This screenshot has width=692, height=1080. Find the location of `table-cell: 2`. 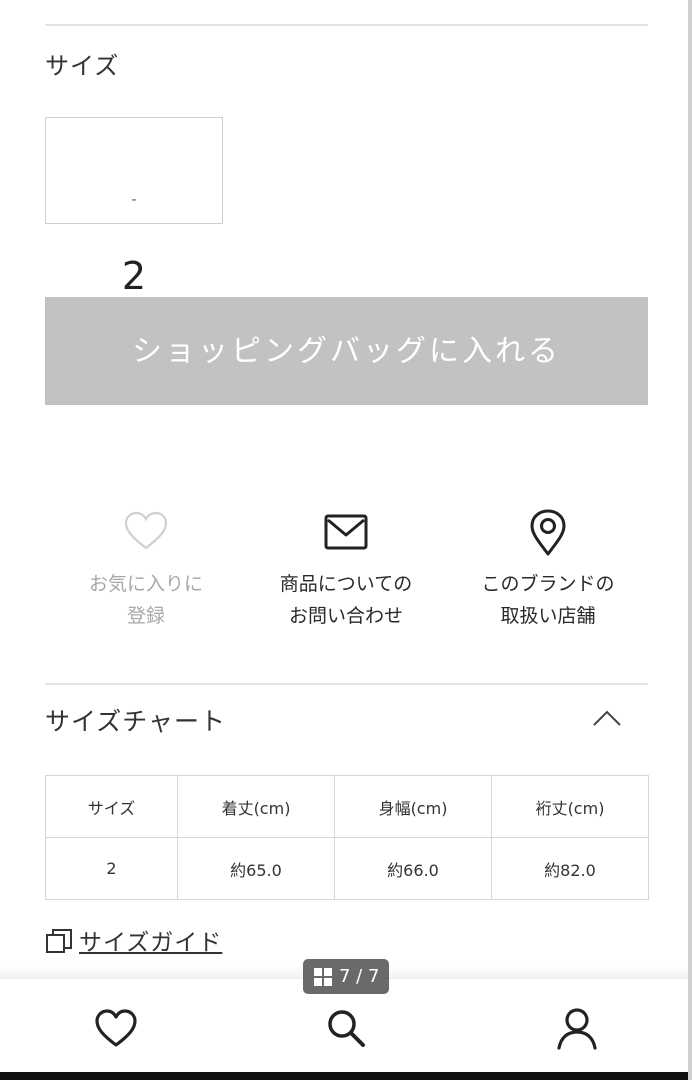

table-cell: 2 is located at coordinates (111, 868).